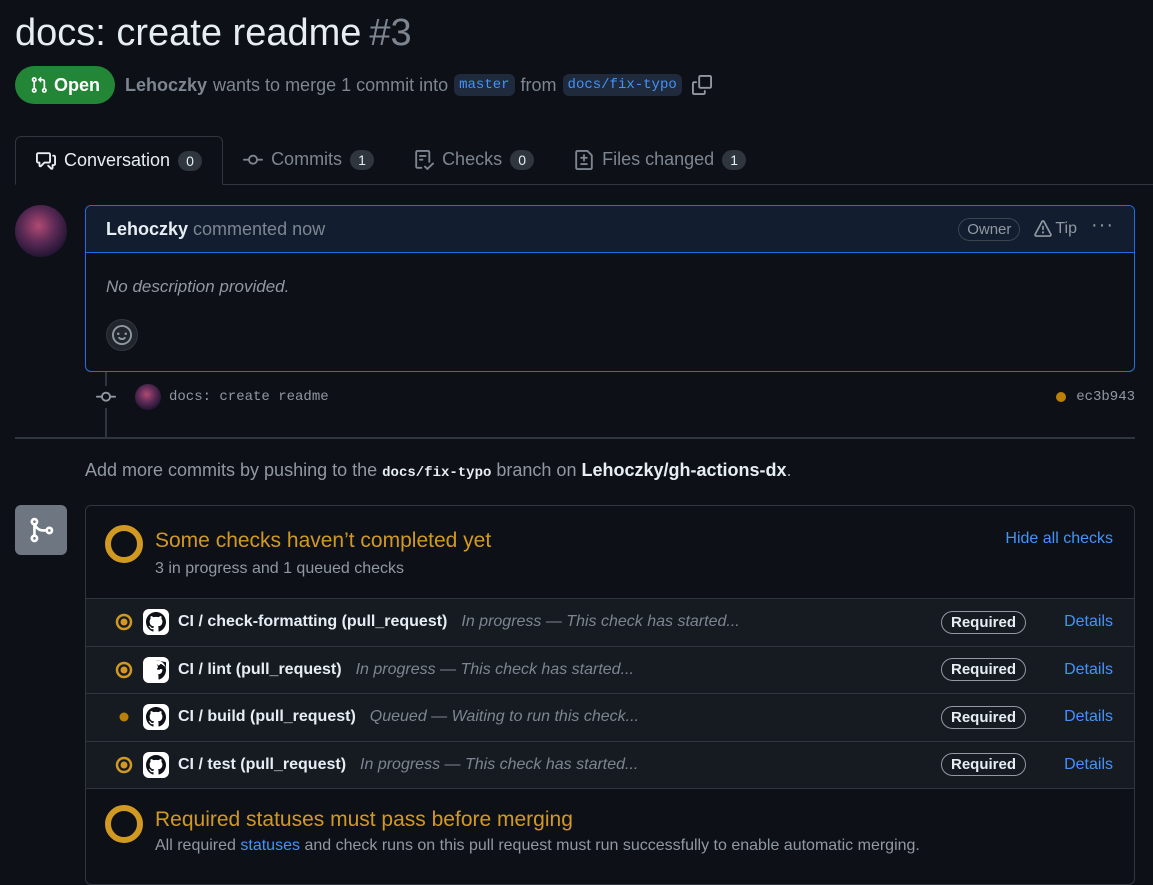  What do you see at coordinates (789, 470) in the screenshot?
I see `push-hint-suffix: .` at bounding box center [789, 470].